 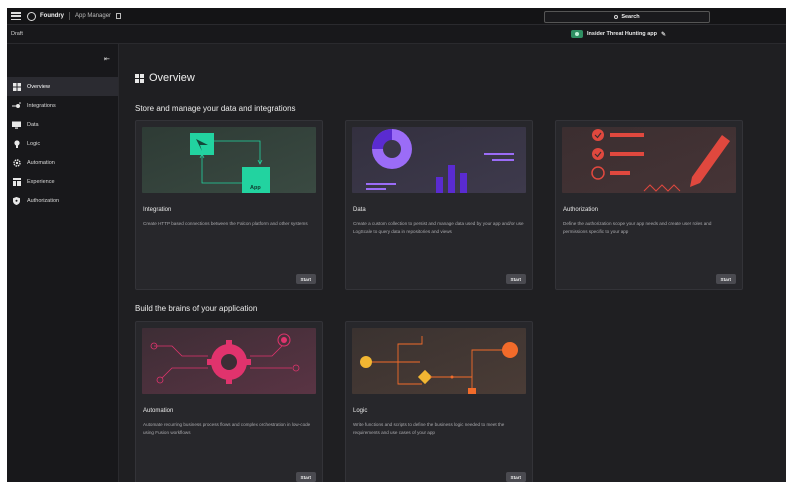 I want to click on page-title: Overview, so click(x=165, y=78).